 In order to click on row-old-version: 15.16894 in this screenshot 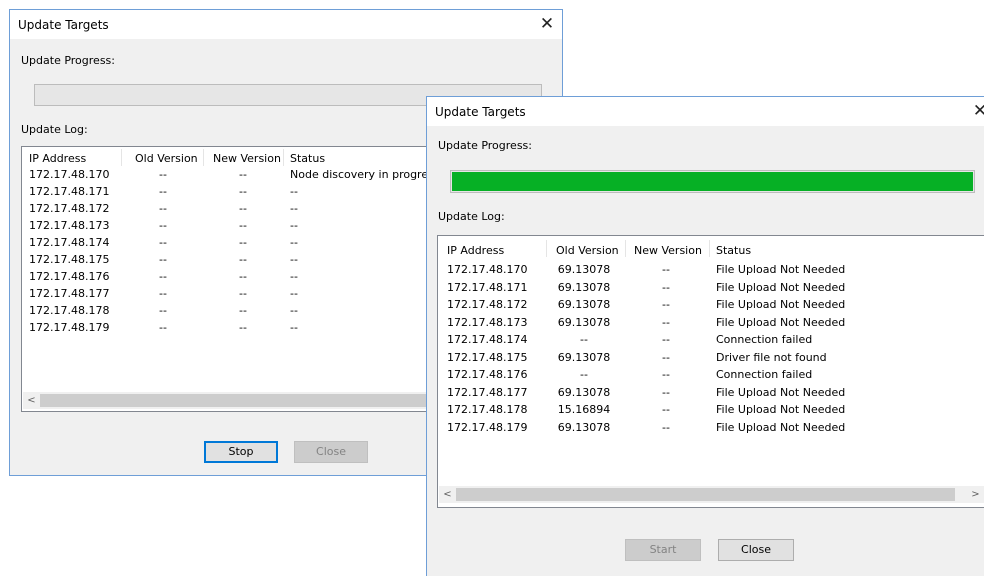, I will do `click(584, 409)`.